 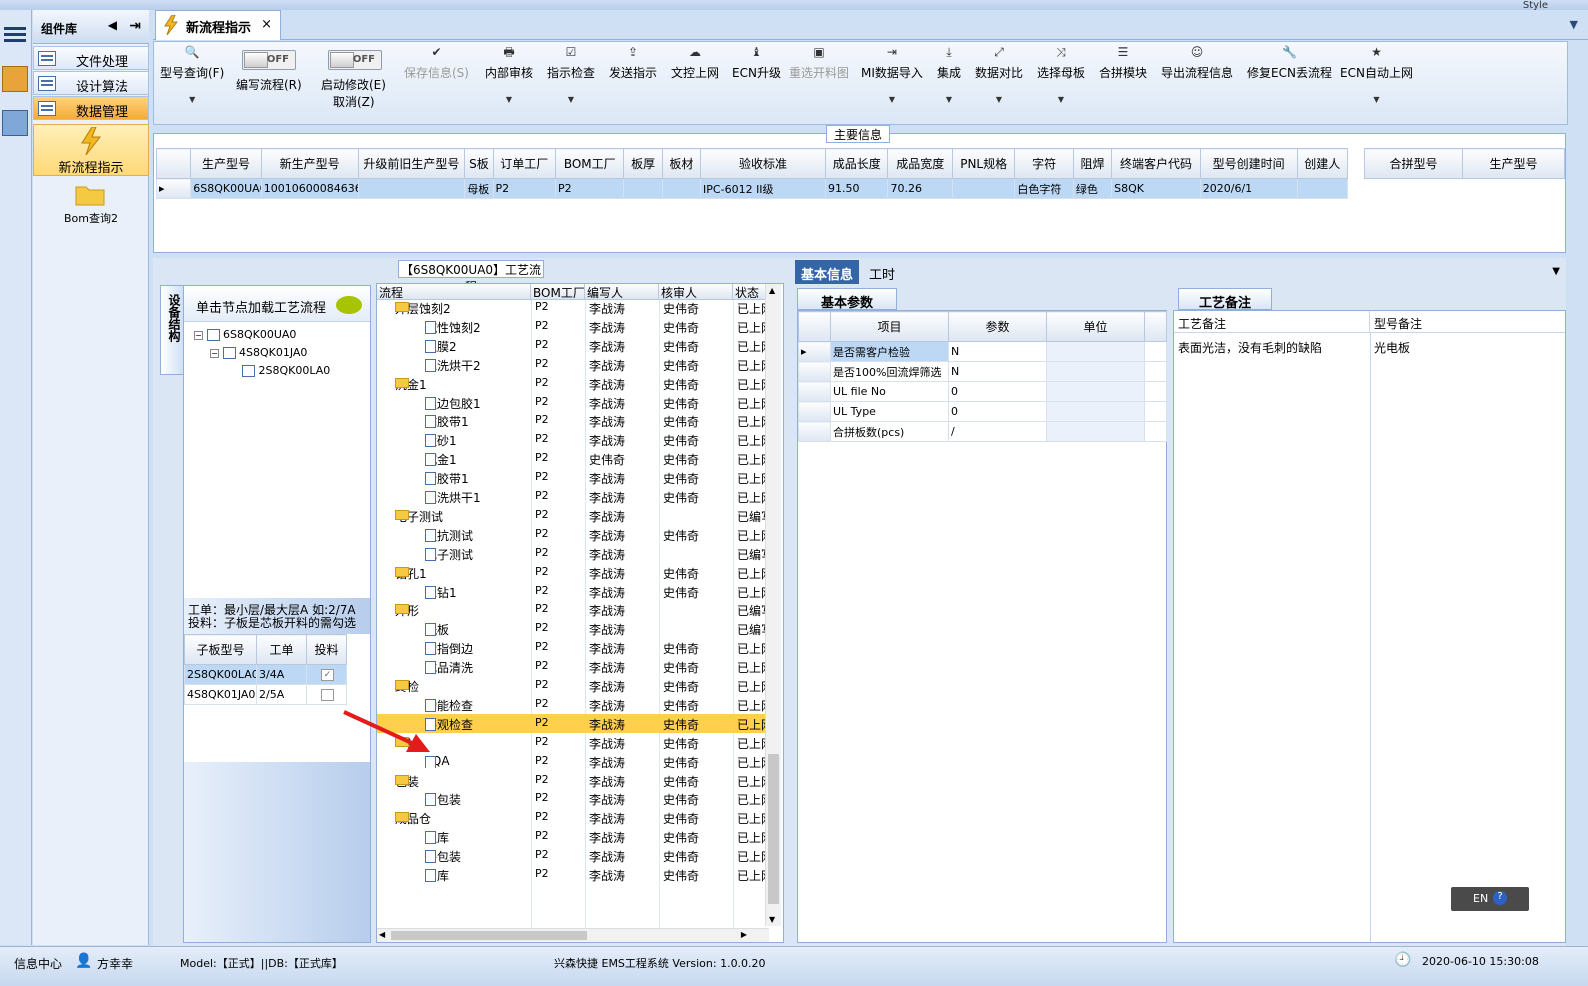 I want to click on feed-checkbox, so click(x=326, y=694).